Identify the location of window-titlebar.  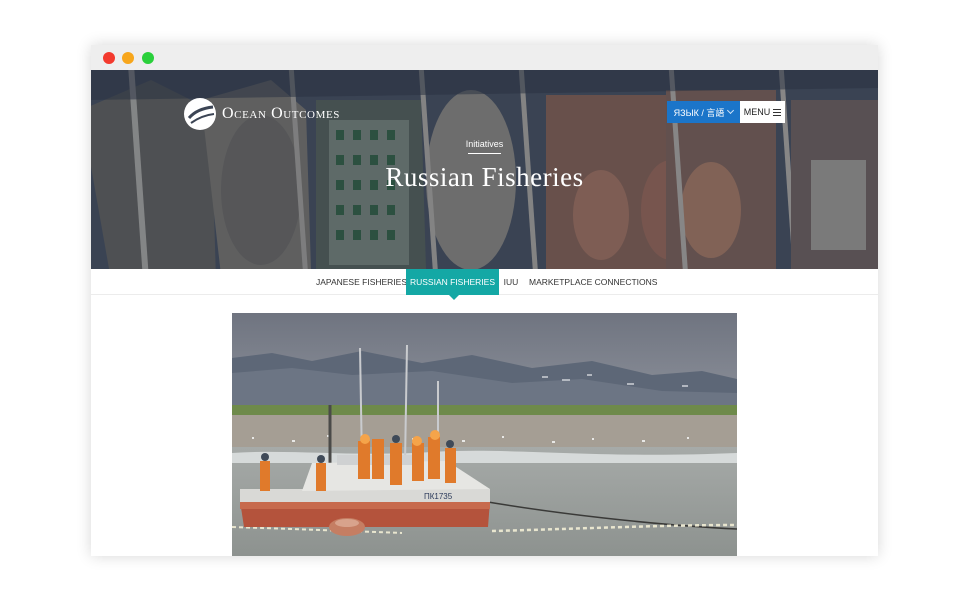
(484, 57).